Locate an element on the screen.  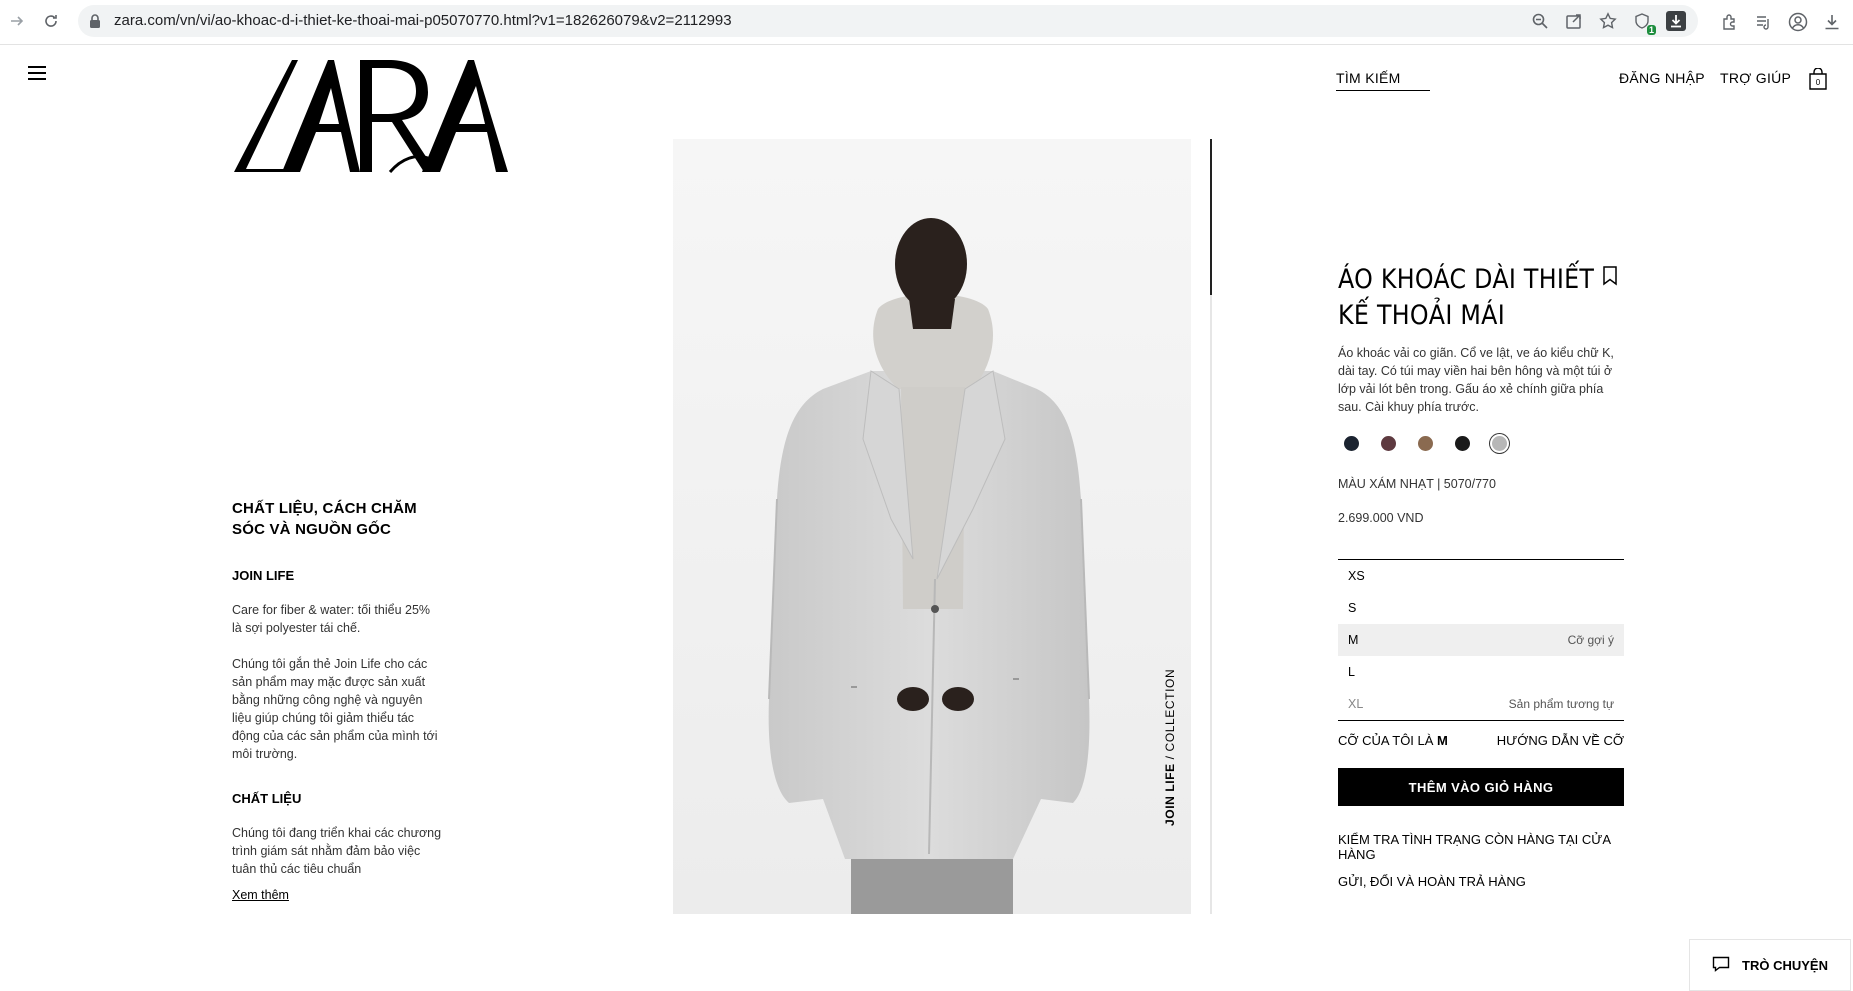
size-option: L is located at coordinates (1481, 672).